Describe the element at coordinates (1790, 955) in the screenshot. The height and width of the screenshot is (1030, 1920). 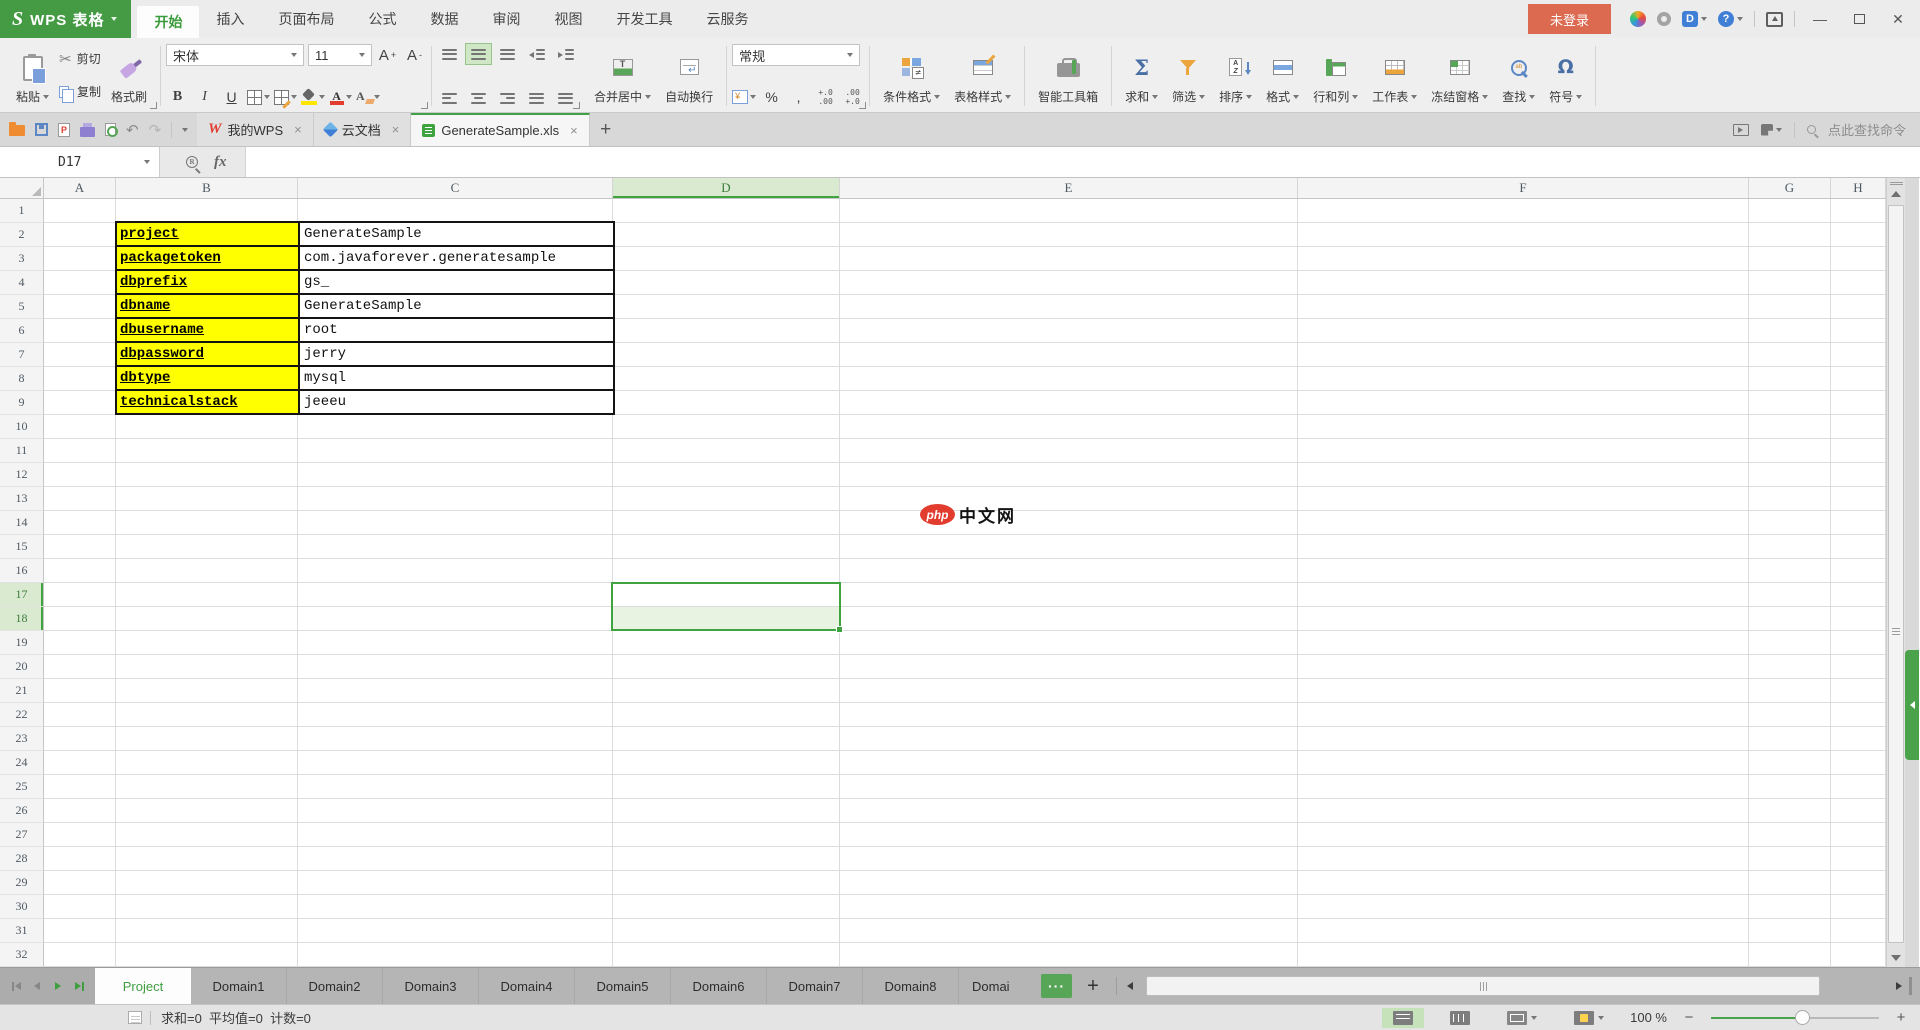
I see `cell-G32` at that location.